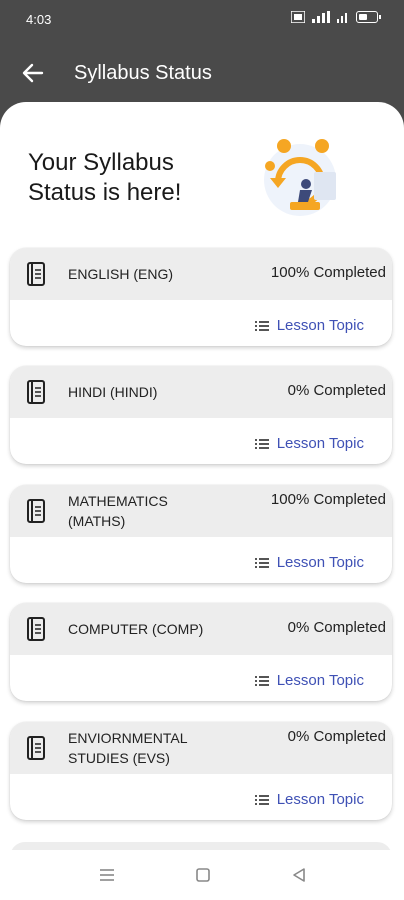 The image size is (404, 900). I want to click on back-nav-icon, so click(299, 875).